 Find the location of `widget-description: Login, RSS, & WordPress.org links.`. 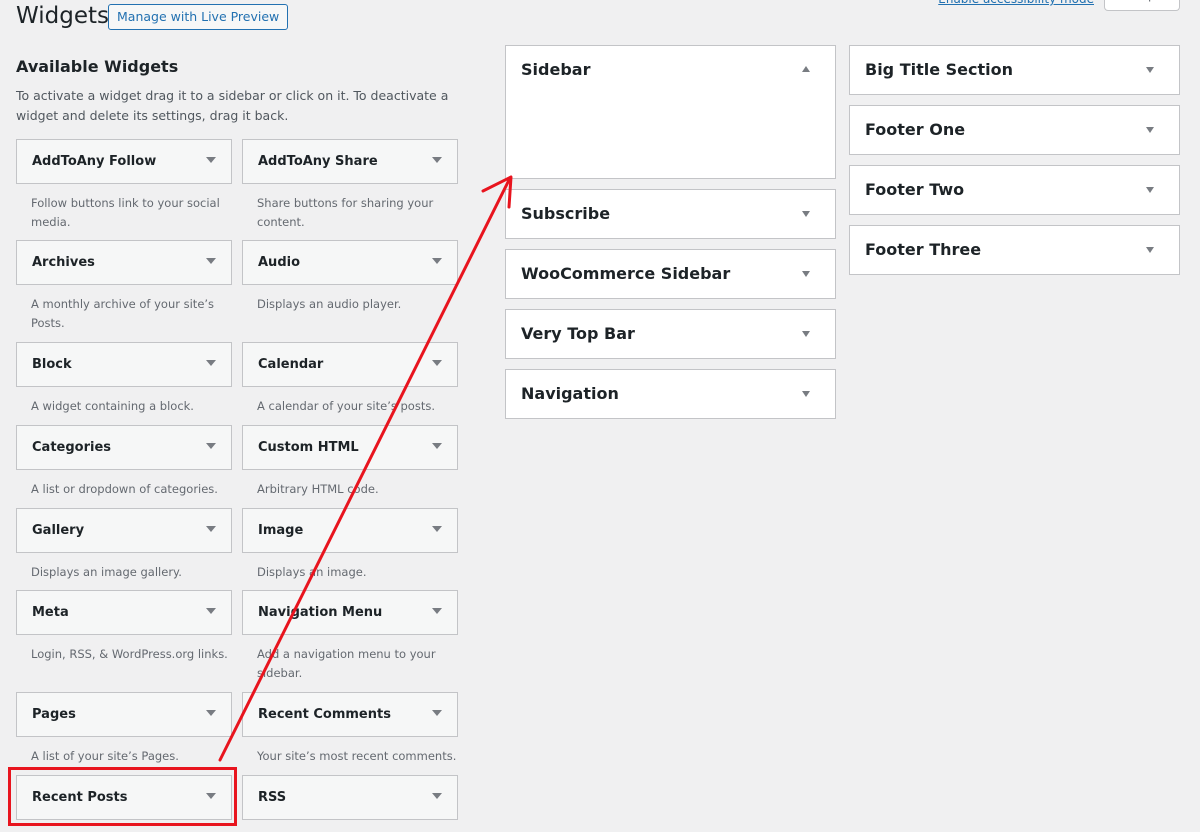

widget-description: Login, RSS, & WordPress.org links. is located at coordinates (129, 654).